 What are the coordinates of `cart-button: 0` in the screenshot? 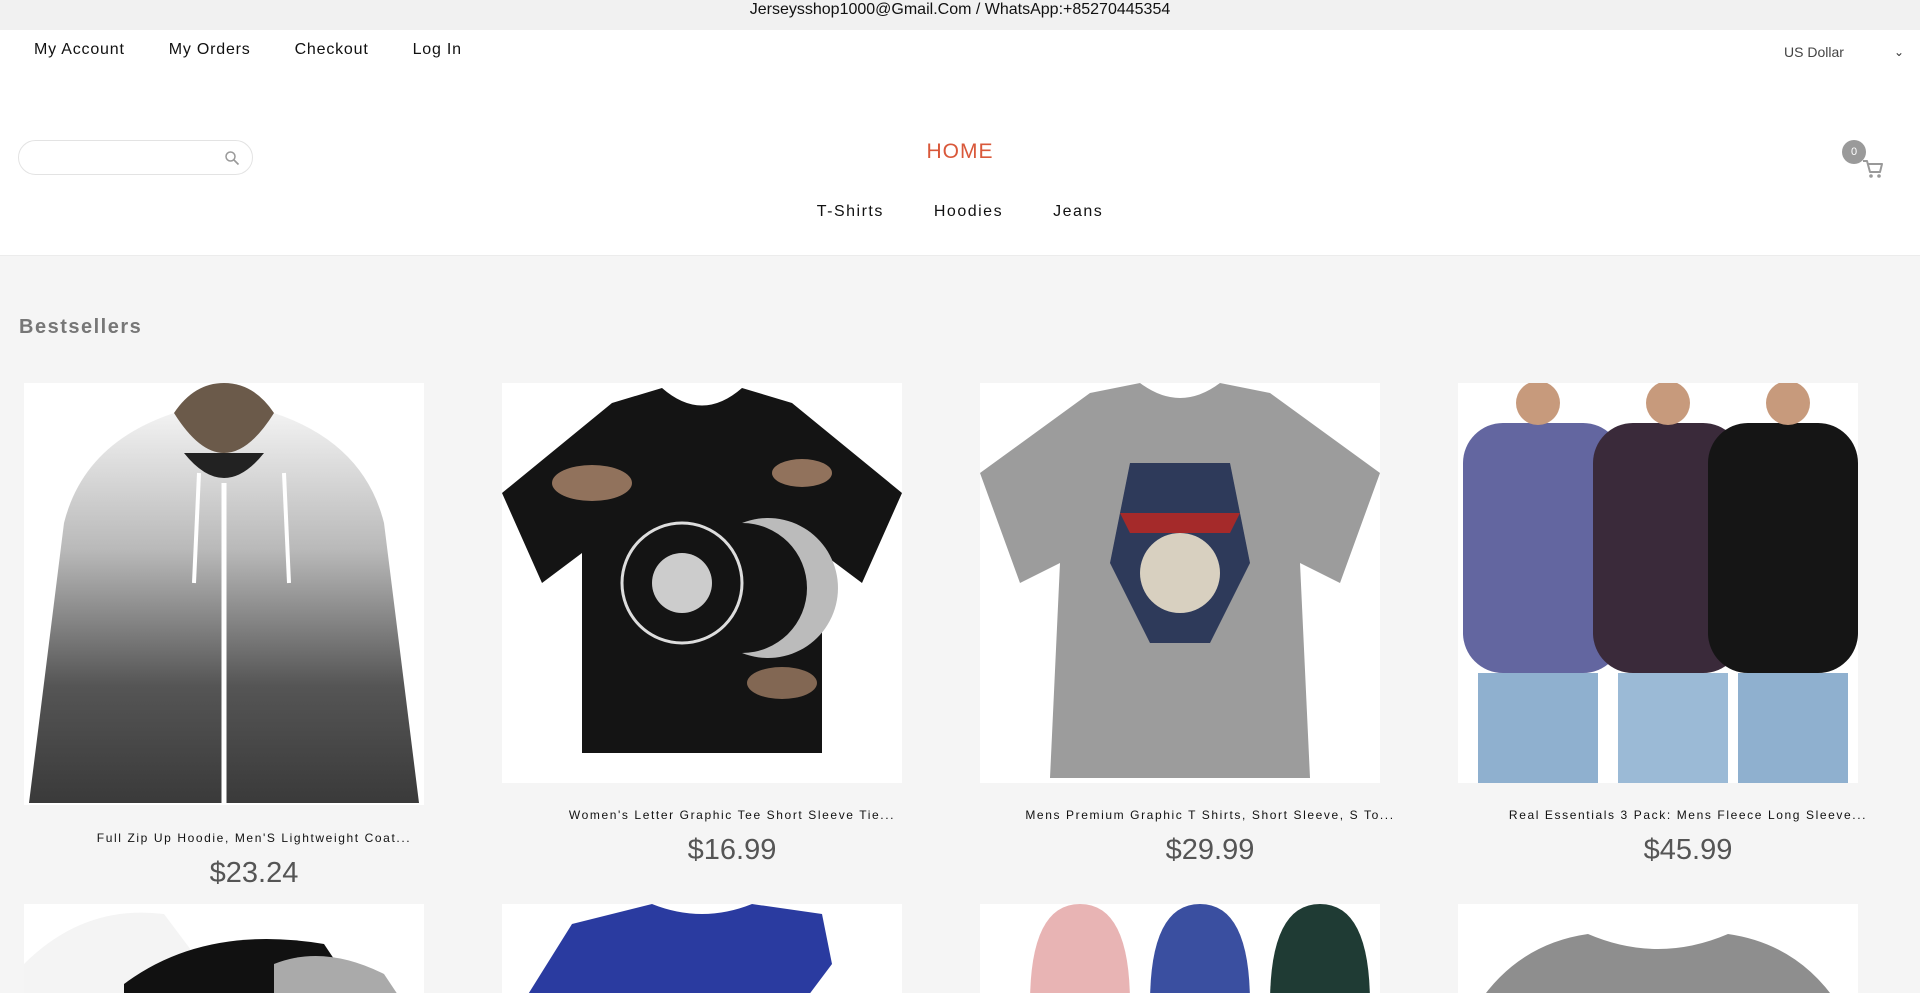 It's located at (1862, 160).